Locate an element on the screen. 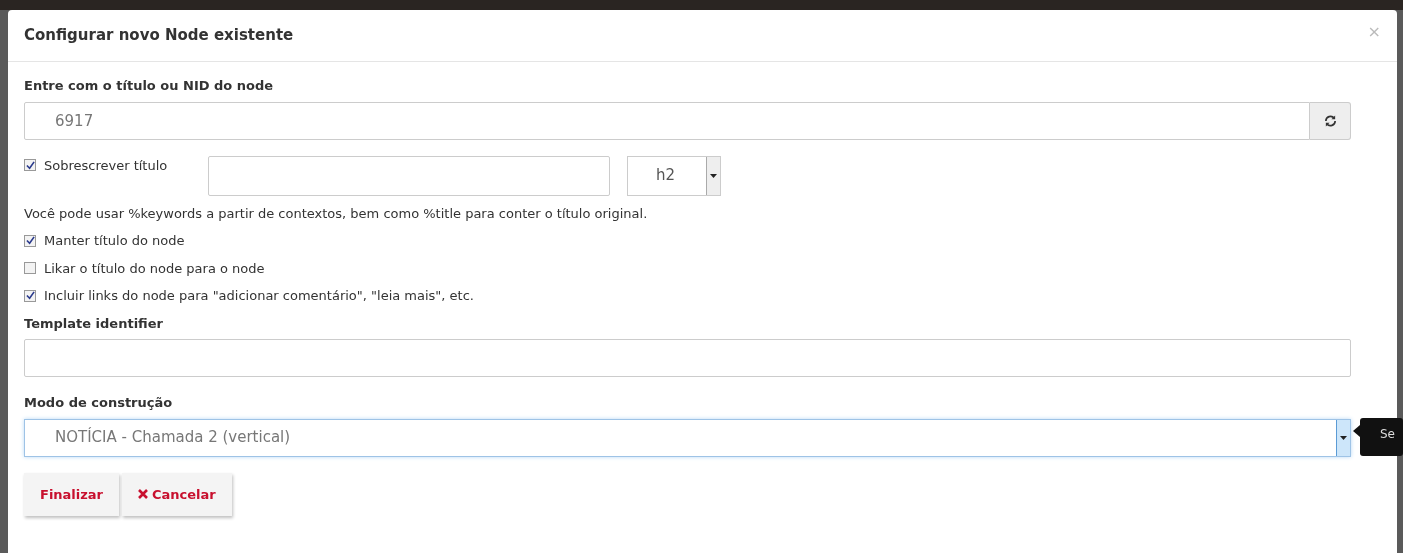  refresh-icon is located at coordinates (1330, 120).